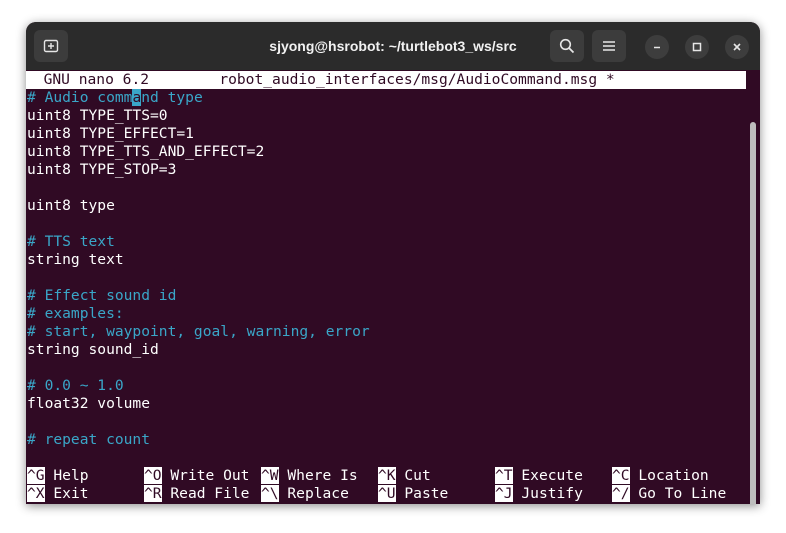 The image size is (786, 533). I want to click on hamburger-menu-icon, so click(609, 46).